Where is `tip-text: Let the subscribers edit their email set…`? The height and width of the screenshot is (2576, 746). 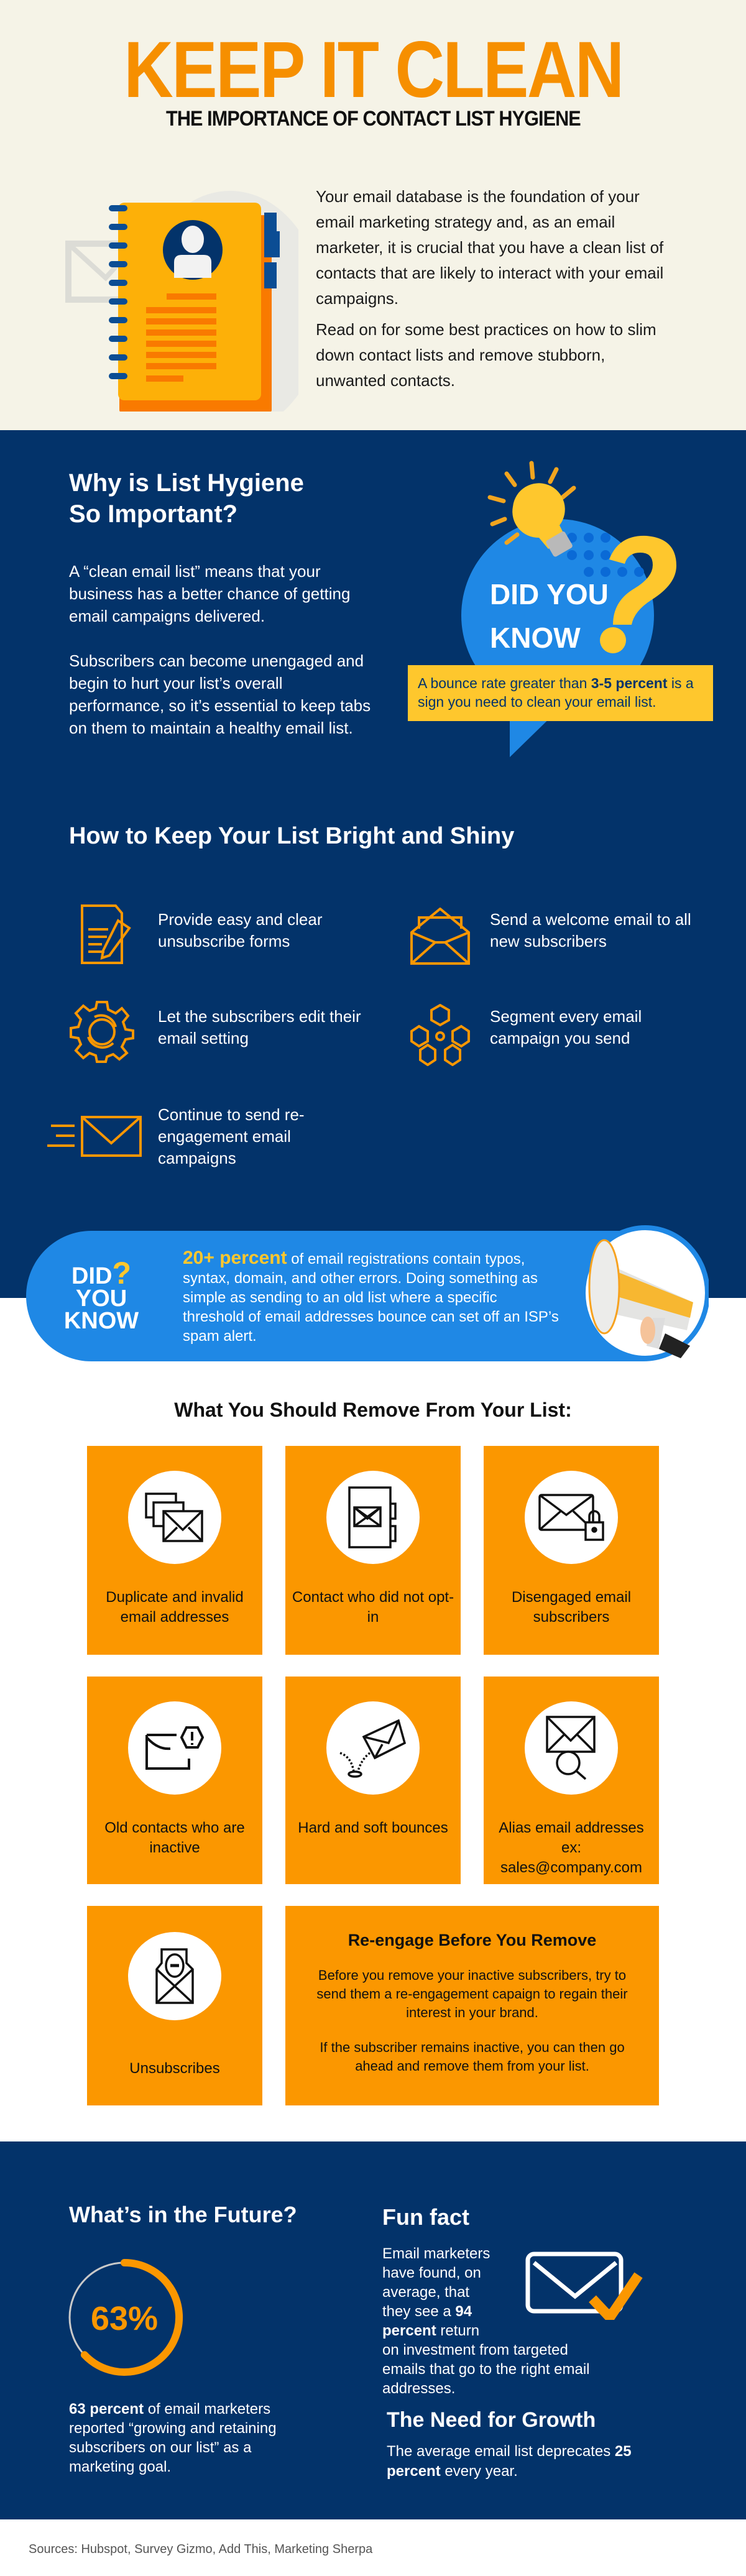
tip-text: Let the subscribers edit their email set… is located at coordinates (259, 1027).